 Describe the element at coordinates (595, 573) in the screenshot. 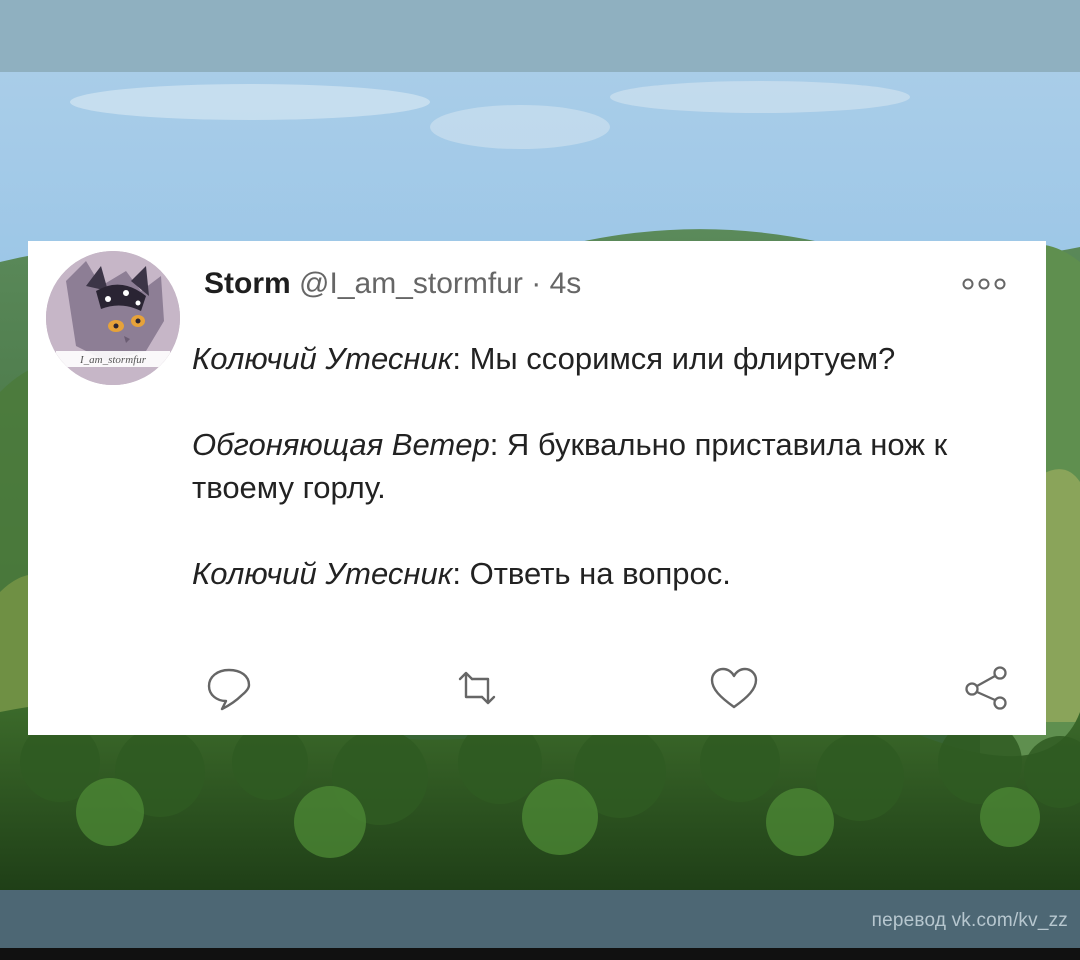

I see `line-text: Ответь на вопрос.` at that location.